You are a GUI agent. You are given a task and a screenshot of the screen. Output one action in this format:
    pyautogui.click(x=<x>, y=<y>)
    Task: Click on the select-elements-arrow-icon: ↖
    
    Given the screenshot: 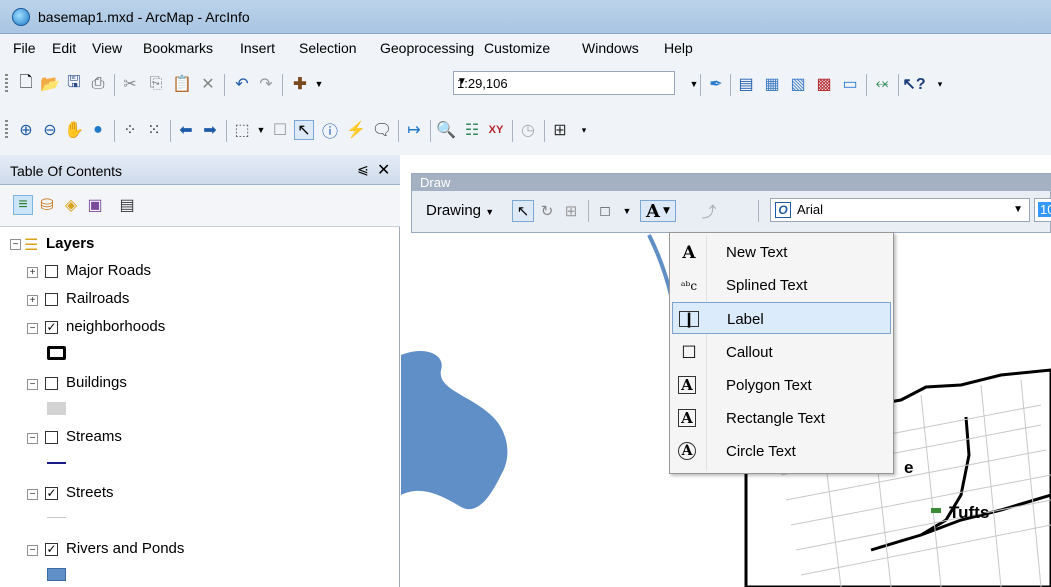 What is the action you would take?
    pyautogui.click(x=304, y=130)
    